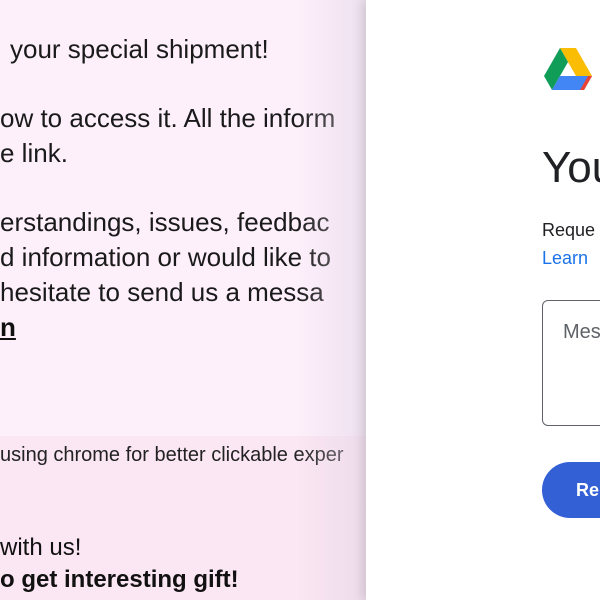 This screenshot has width=600, height=600. I want to click on email-bottom-line-1: with us!, so click(41, 547).